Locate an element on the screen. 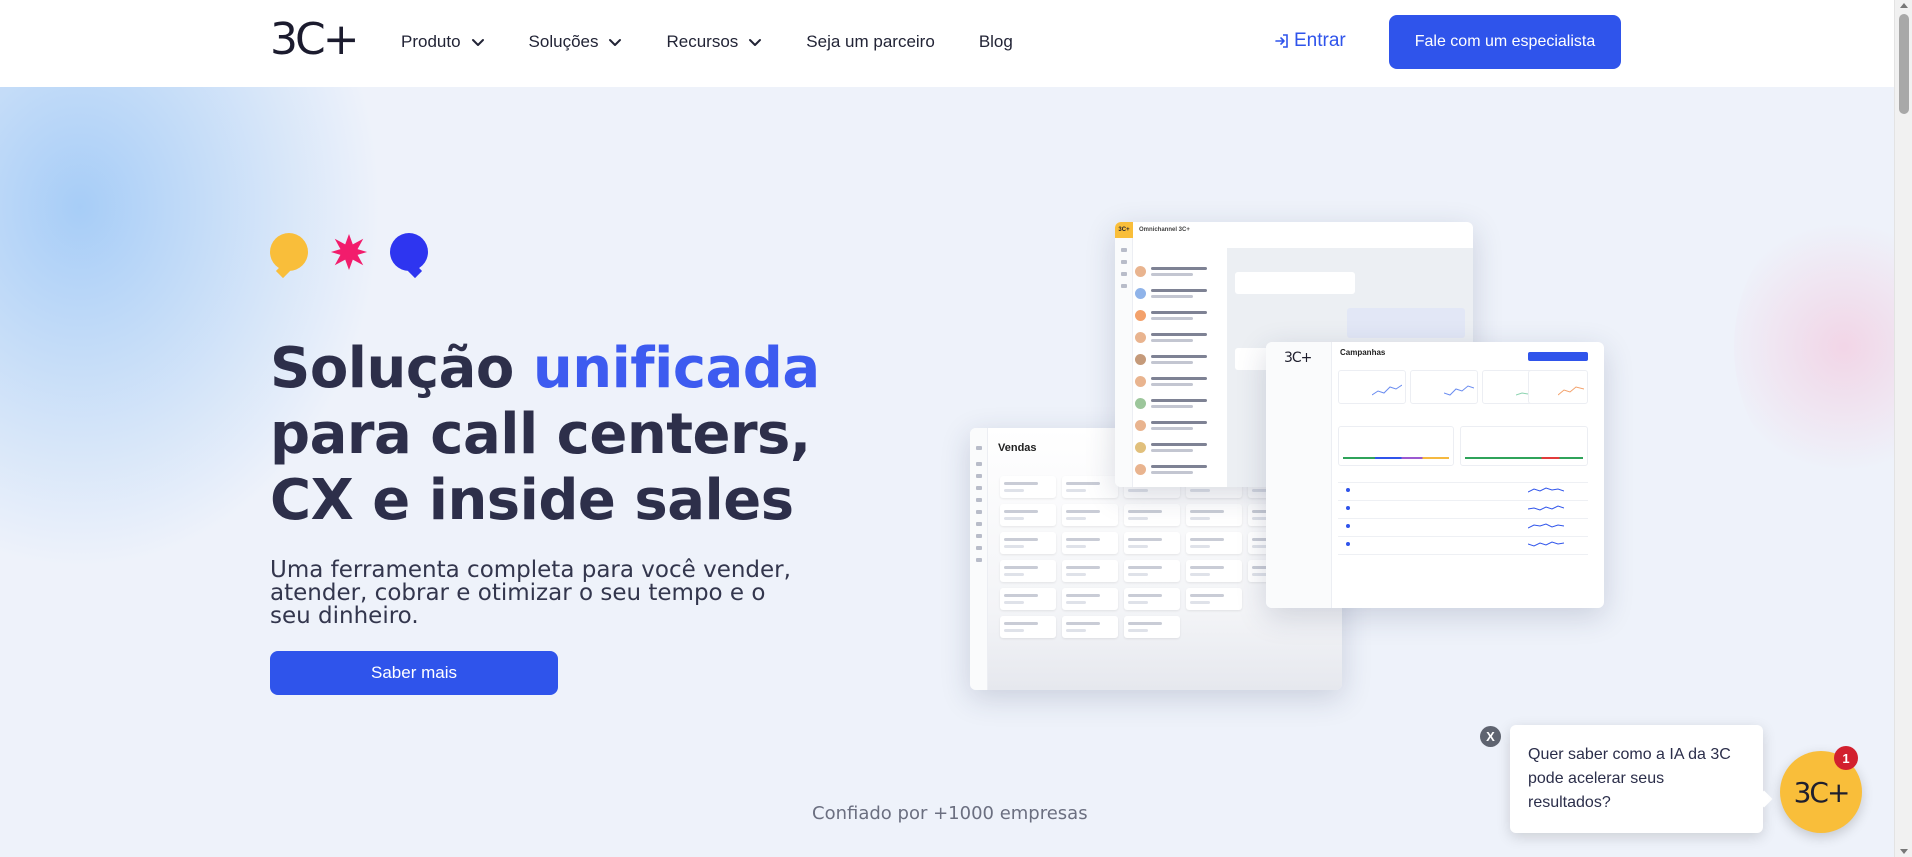  notification-badge: 1 is located at coordinates (1846, 758).